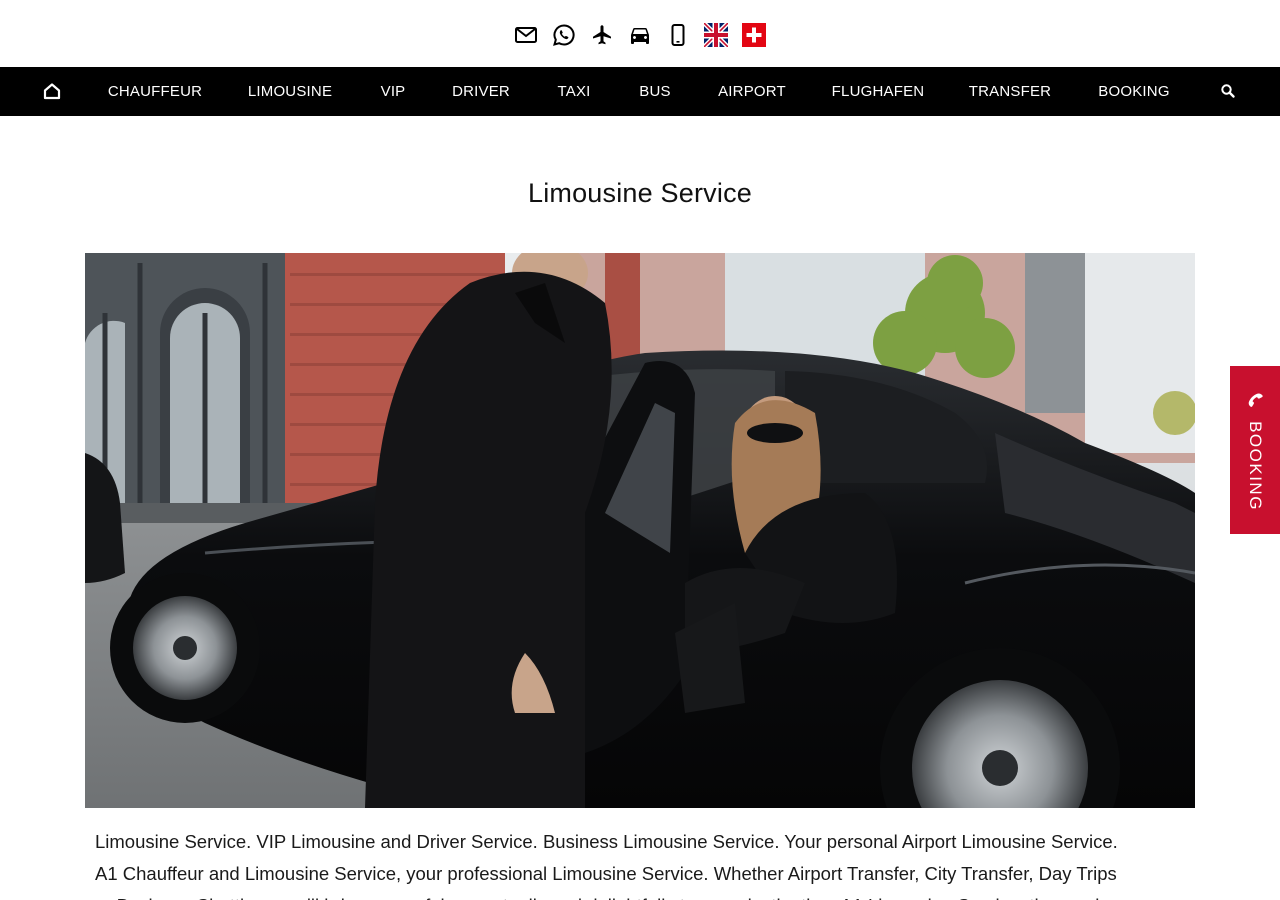  Describe the element at coordinates (393, 91) in the screenshot. I see `nav-item-vip: VIP` at that location.